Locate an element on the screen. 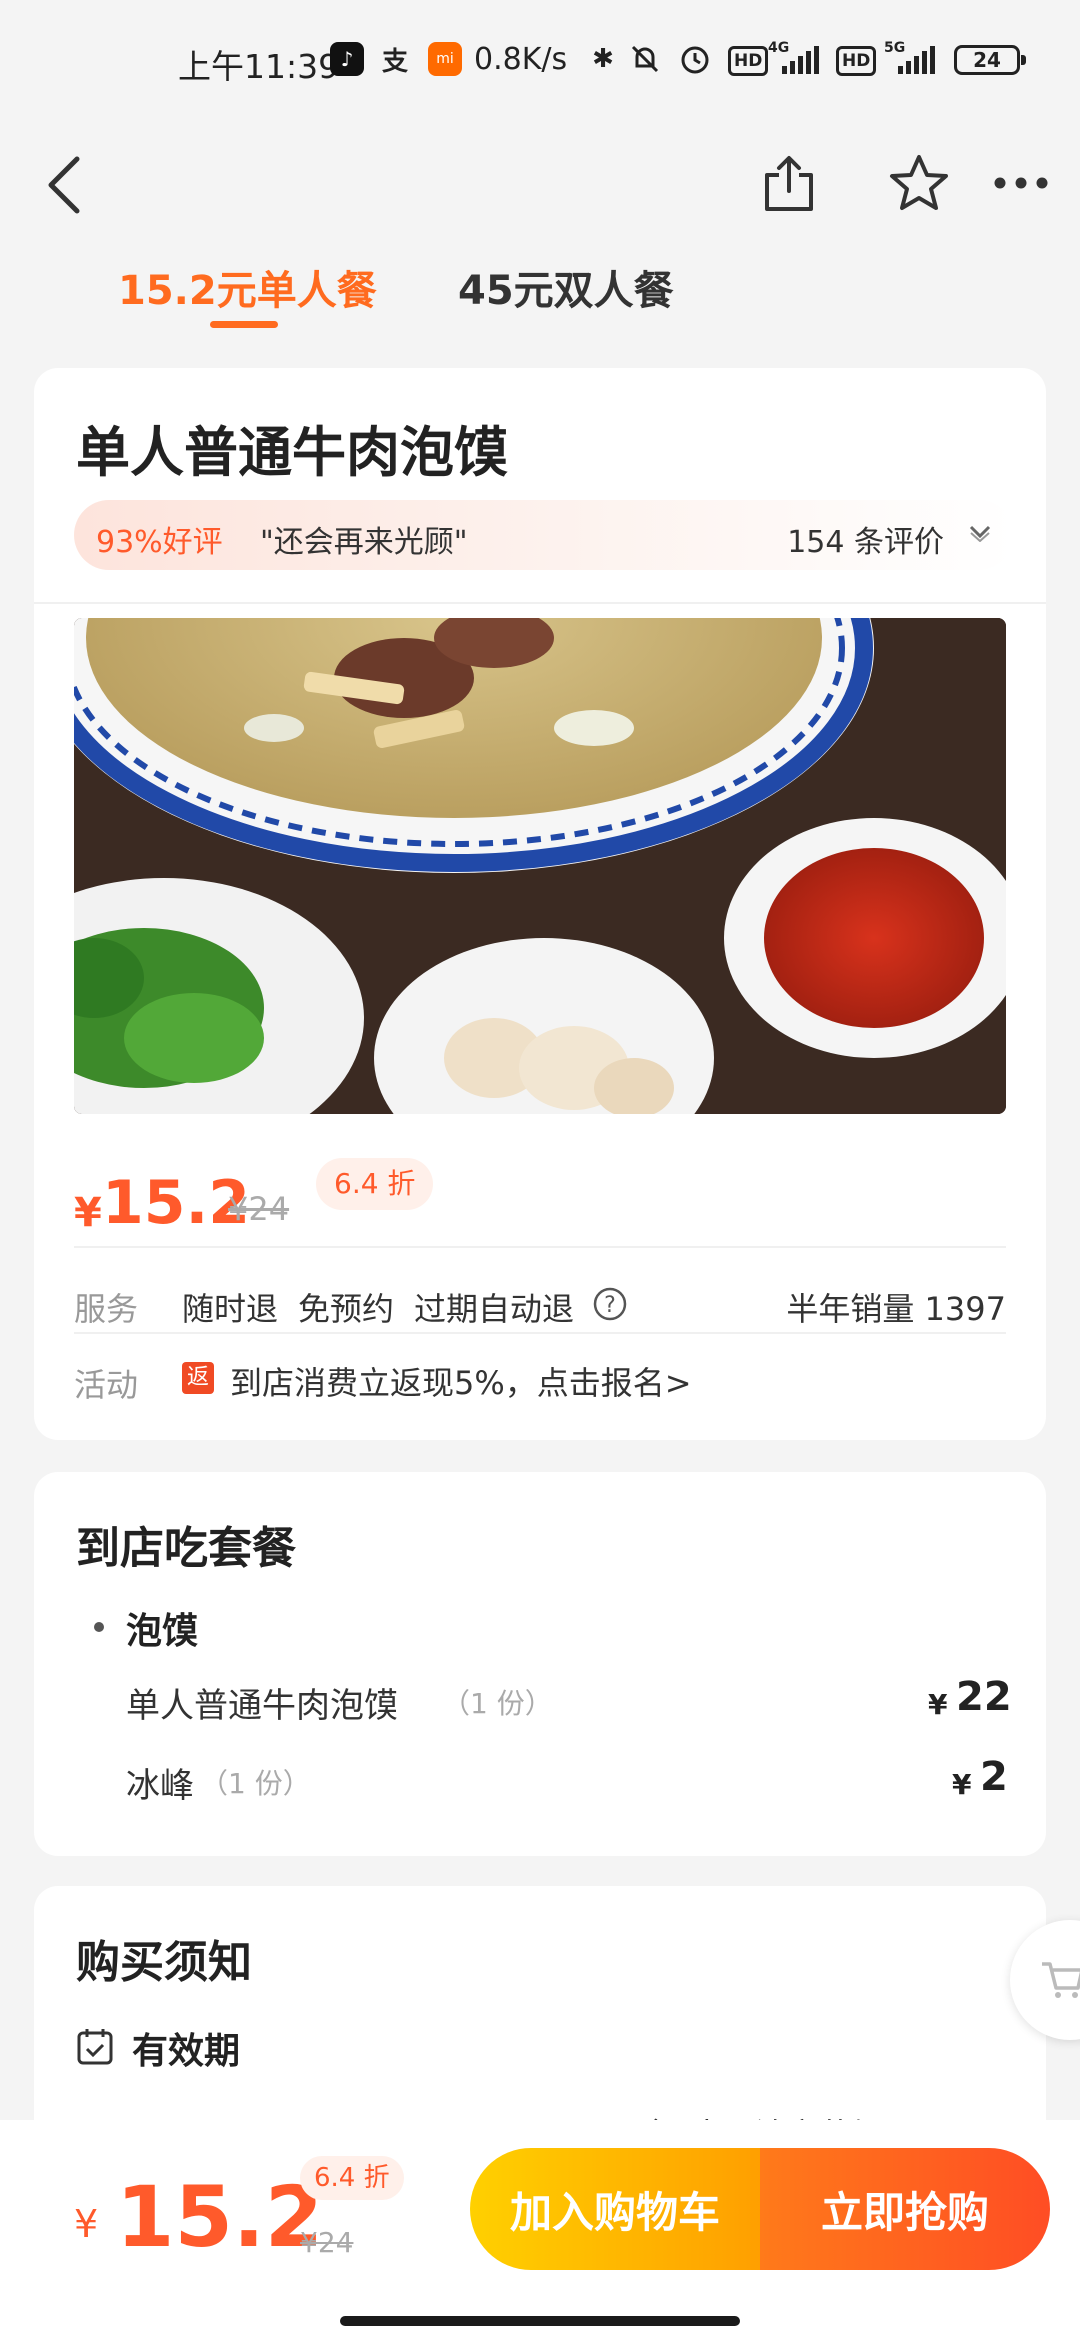  more-icon is located at coordinates (1021, 183).